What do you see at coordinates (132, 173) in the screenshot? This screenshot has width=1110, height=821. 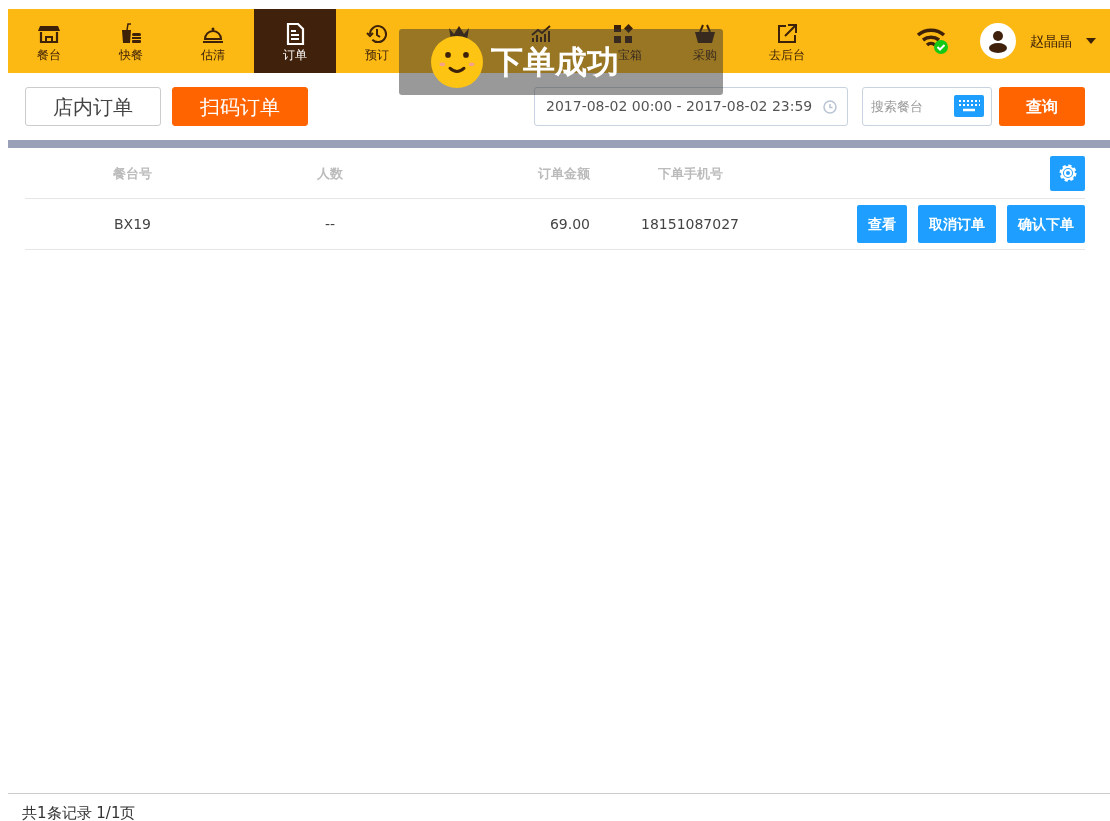 I see `column-header: 餐台号` at bounding box center [132, 173].